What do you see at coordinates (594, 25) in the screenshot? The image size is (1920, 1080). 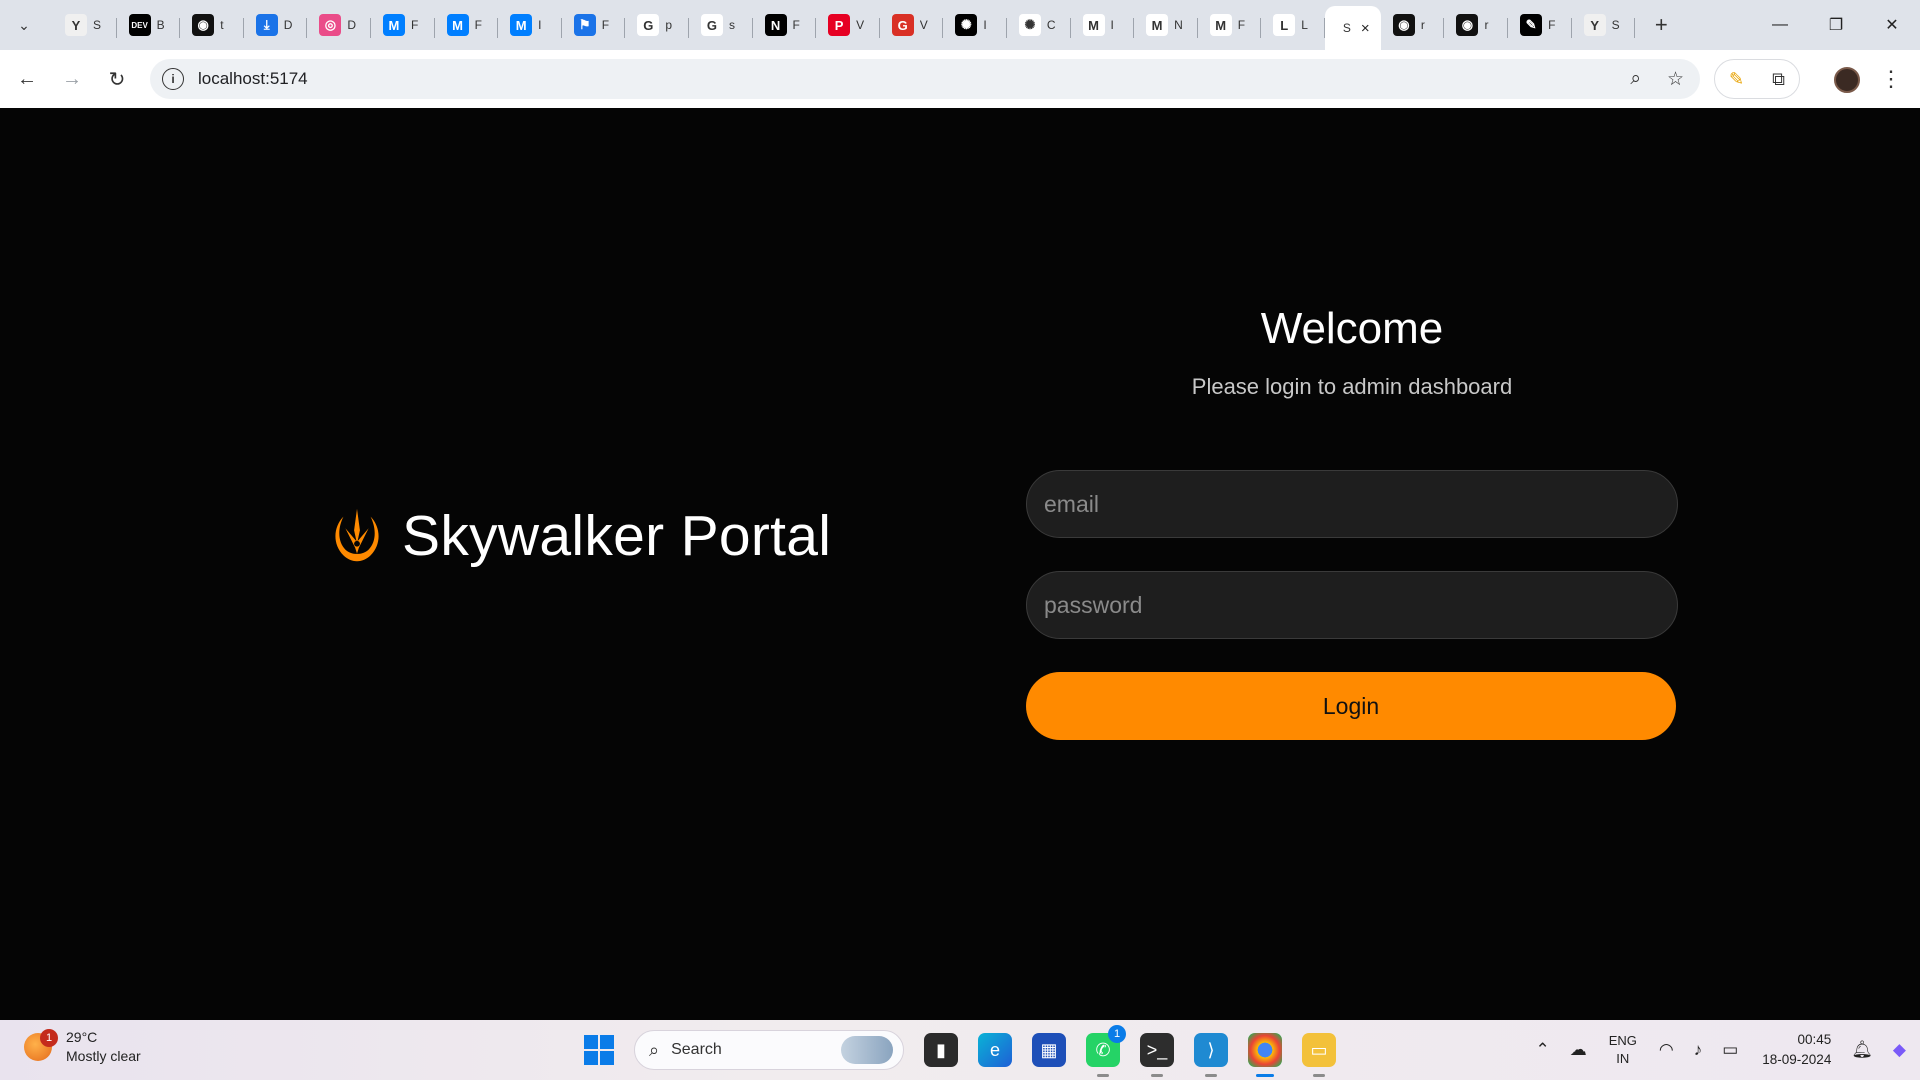 I see `browser-tab: ⚑ F` at bounding box center [594, 25].